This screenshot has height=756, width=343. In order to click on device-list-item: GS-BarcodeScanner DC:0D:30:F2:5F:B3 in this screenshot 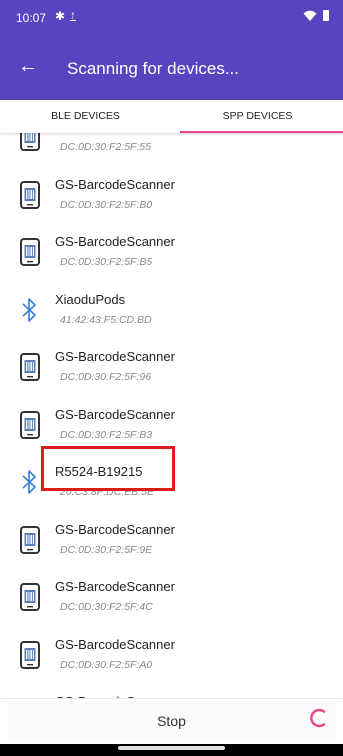, I will do `click(171, 429)`.